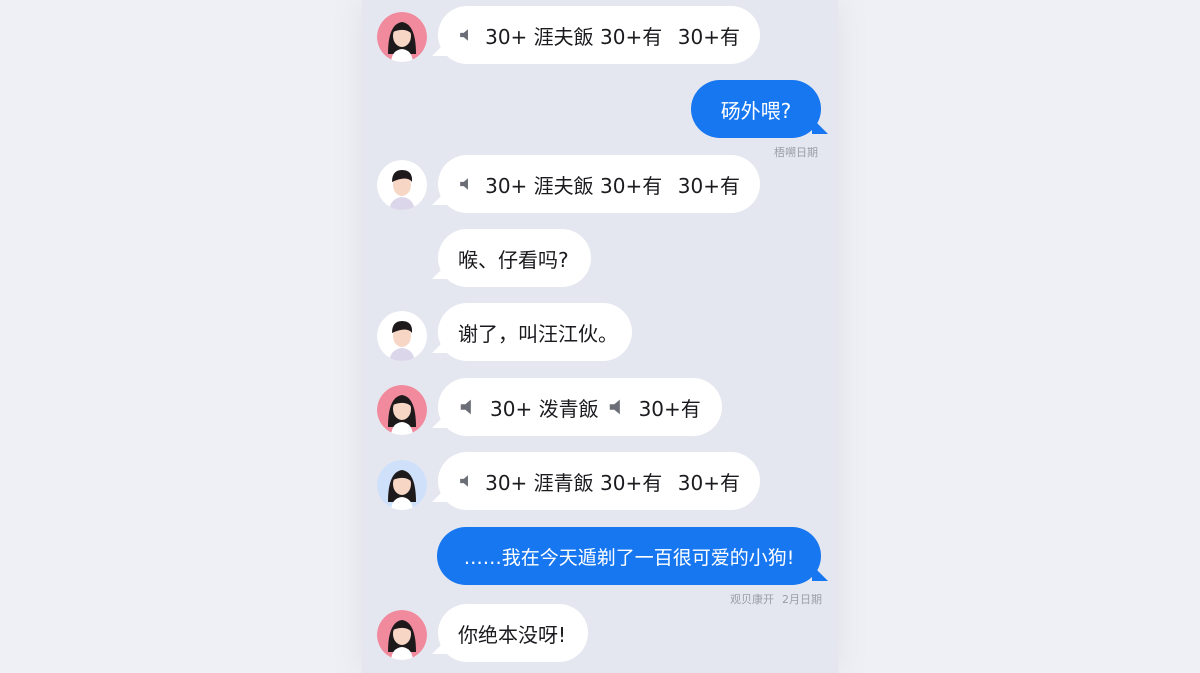 The width and height of the screenshot is (1200, 673). What do you see at coordinates (574, 482) in the screenshot?
I see `voice-label: 30+ 涯青飯 30+有` at bounding box center [574, 482].